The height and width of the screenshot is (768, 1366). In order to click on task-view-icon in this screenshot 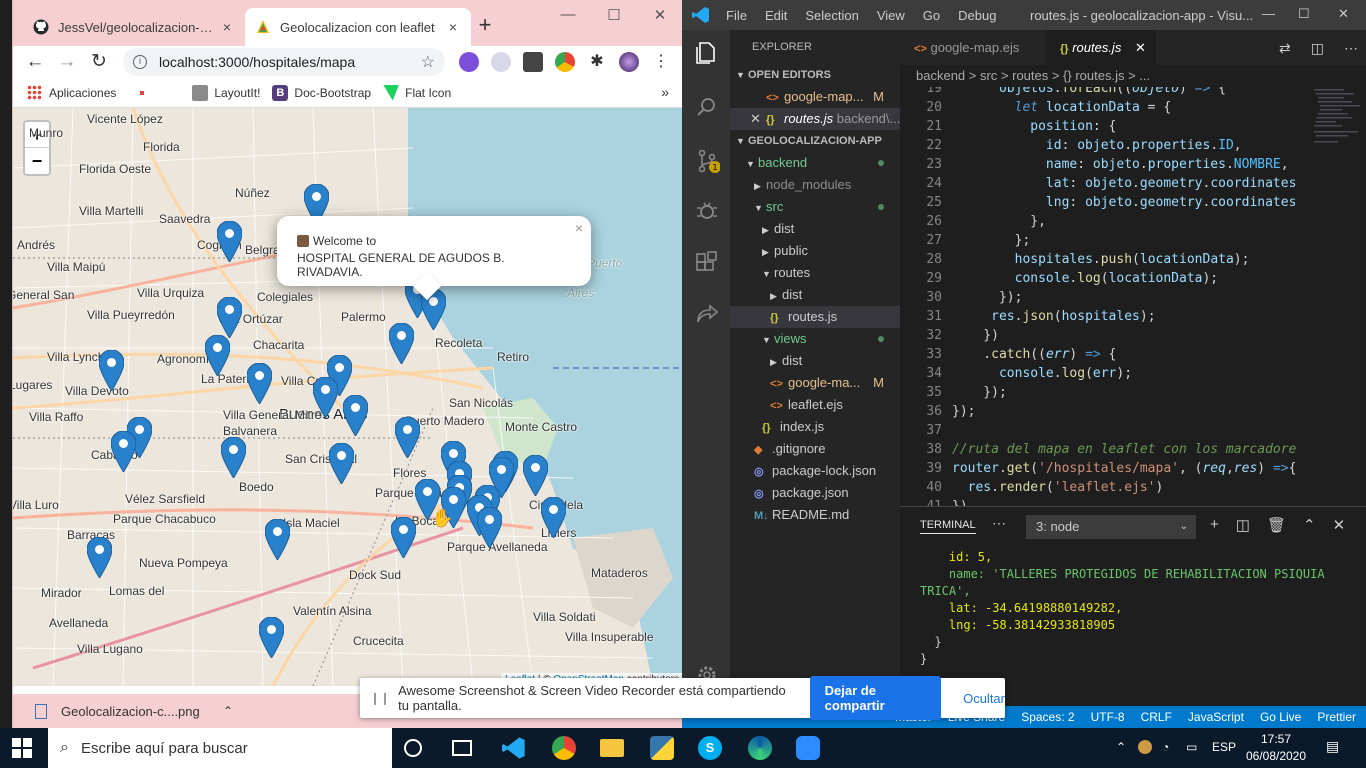, I will do `click(462, 748)`.